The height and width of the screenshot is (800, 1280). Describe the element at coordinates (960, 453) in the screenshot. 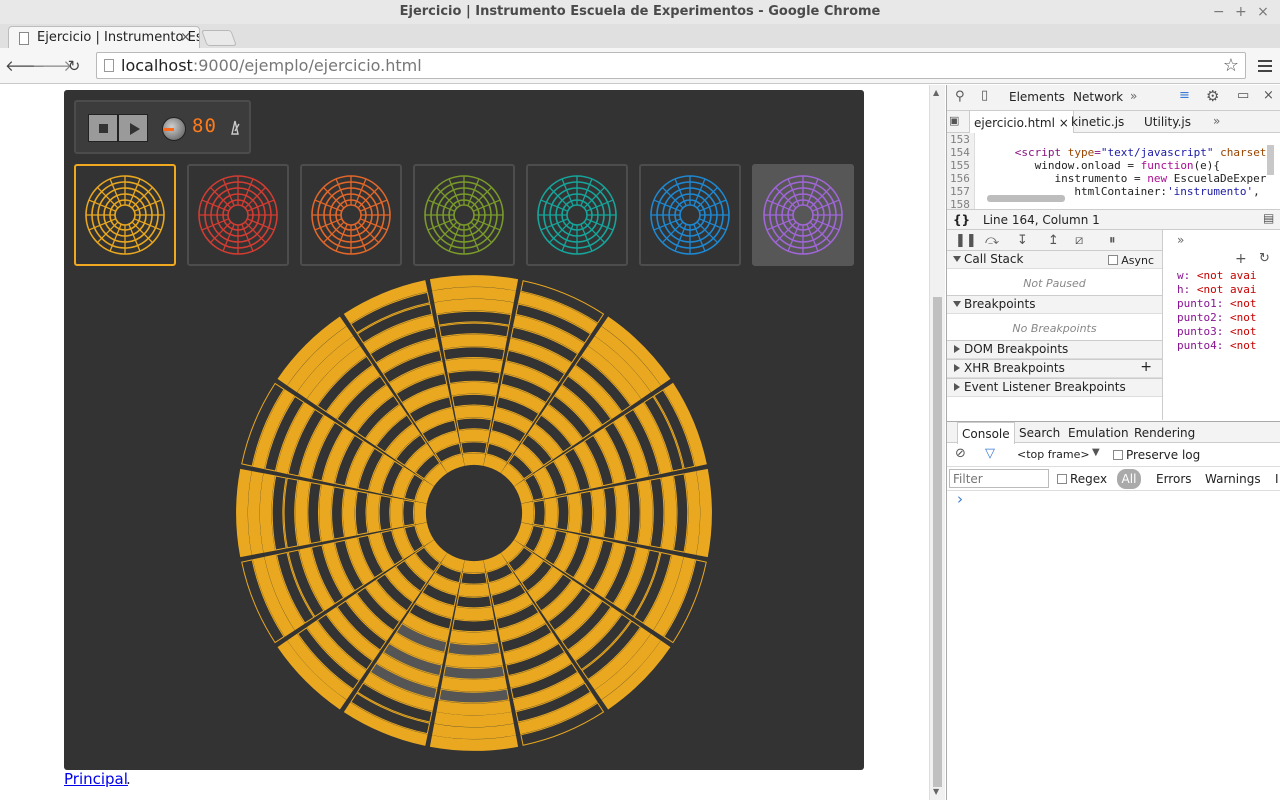

I see `clear-console-icon: ⊘` at that location.